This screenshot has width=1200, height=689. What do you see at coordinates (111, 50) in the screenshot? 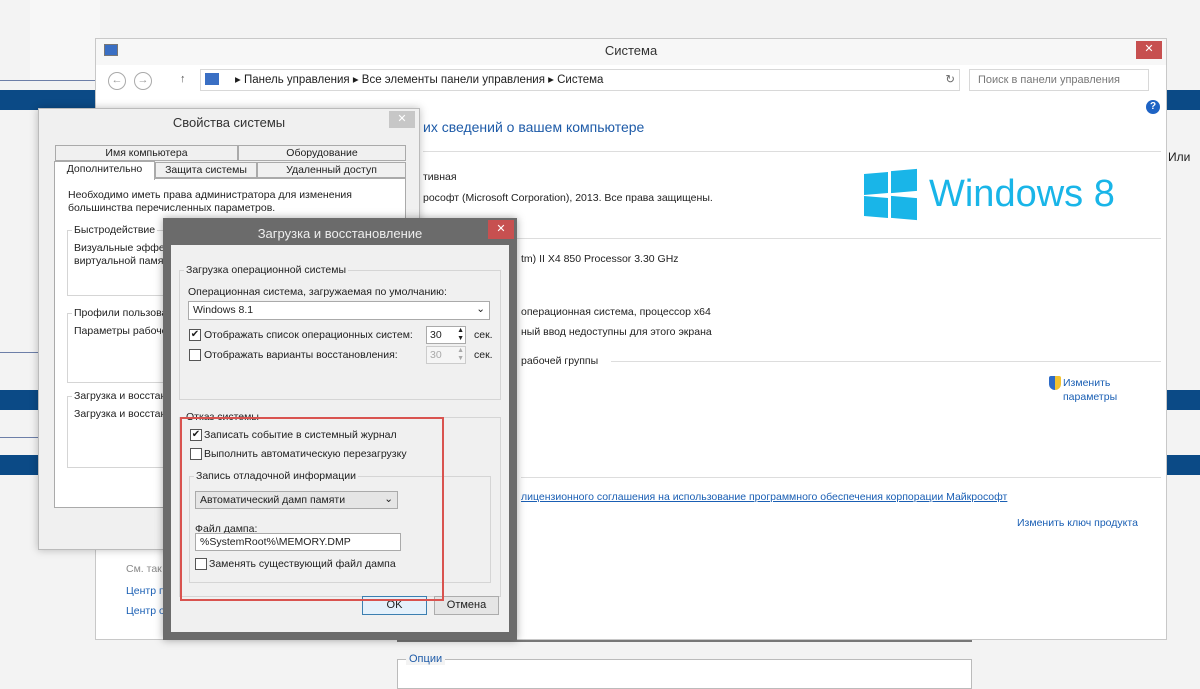
I see `system-icon` at bounding box center [111, 50].